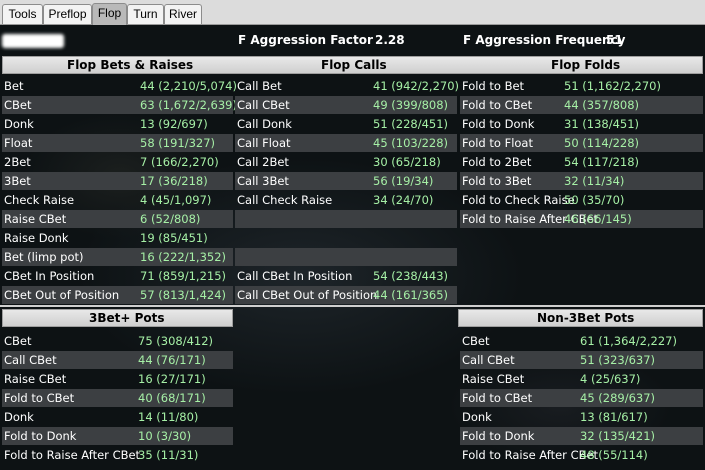 This screenshot has width=705, height=470. What do you see at coordinates (178, 143) in the screenshot?
I see `bets-raises-value: 58 (191/327)` at bounding box center [178, 143].